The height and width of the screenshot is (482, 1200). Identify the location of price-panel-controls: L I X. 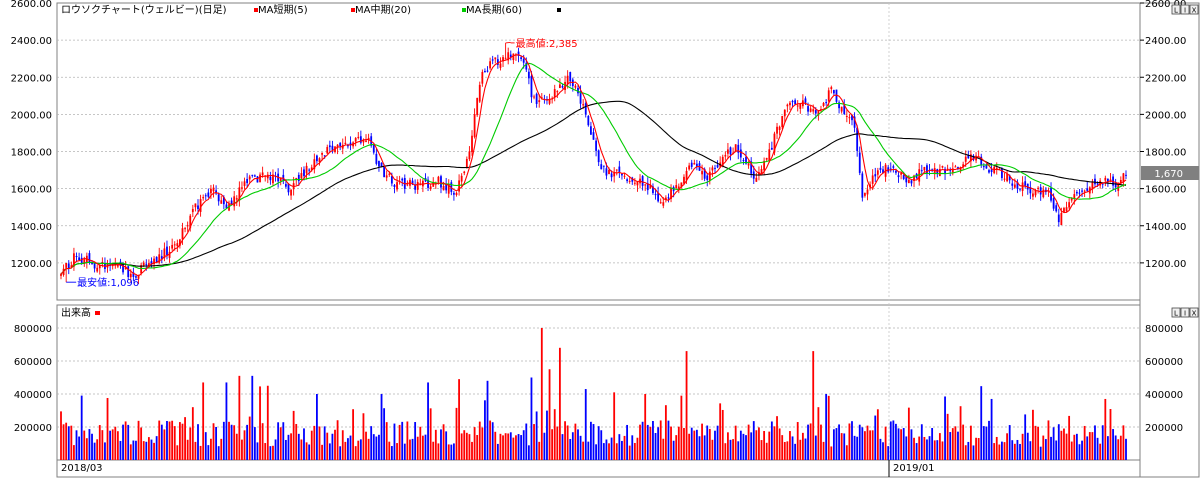
(1185, 9).